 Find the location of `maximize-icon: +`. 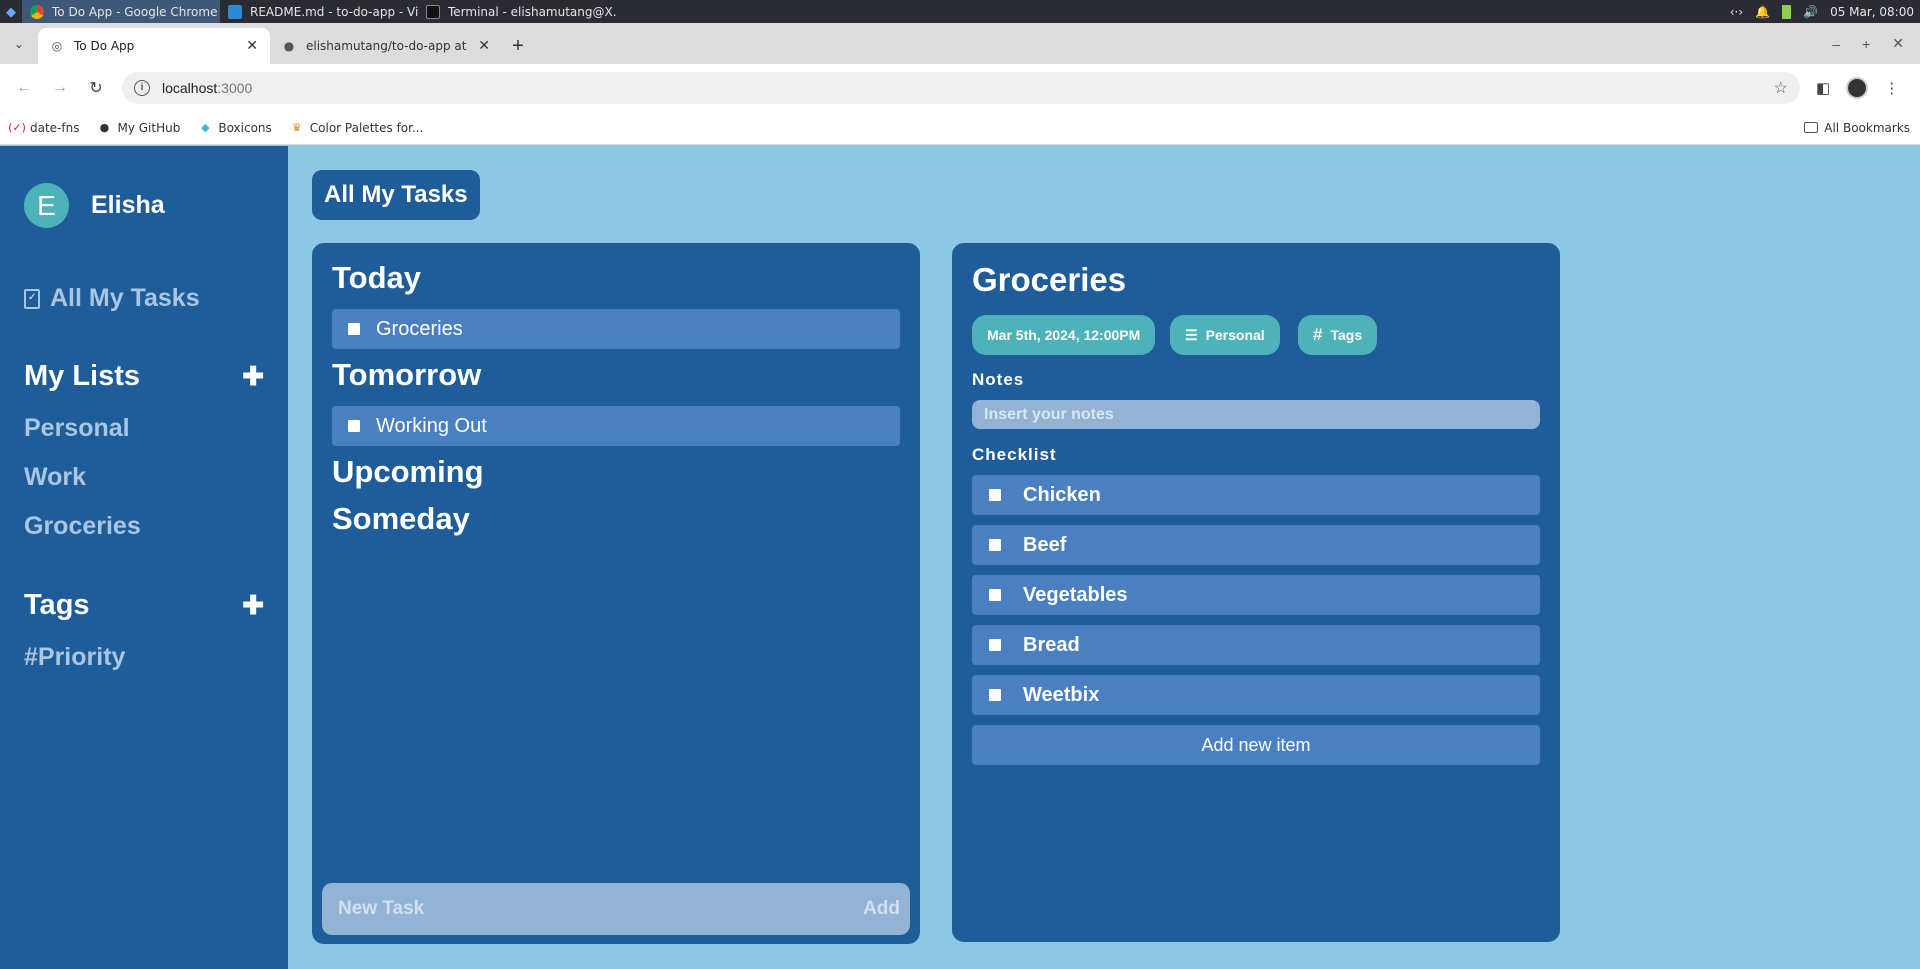

maximize-icon: + is located at coordinates (1866, 44).